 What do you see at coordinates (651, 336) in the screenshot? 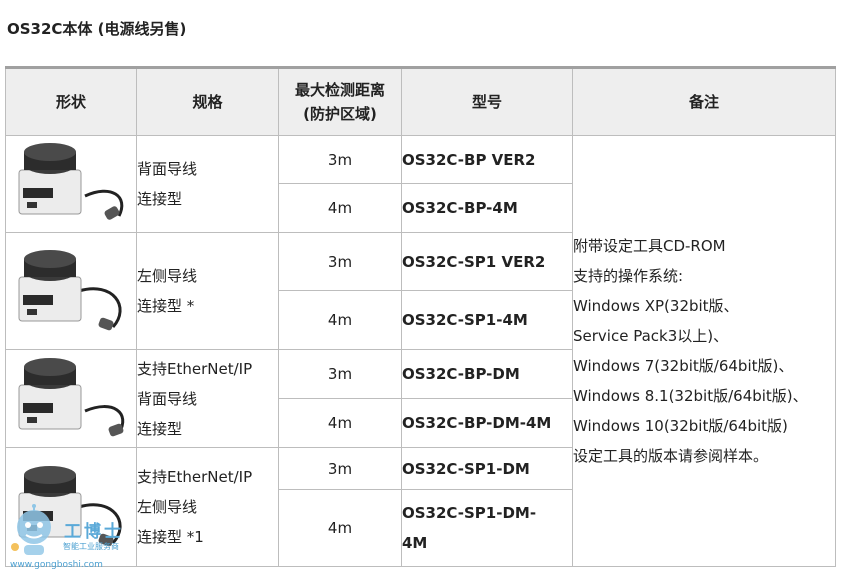
I see `note-line: Service Pack3以上)、` at bounding box center [651, 336].